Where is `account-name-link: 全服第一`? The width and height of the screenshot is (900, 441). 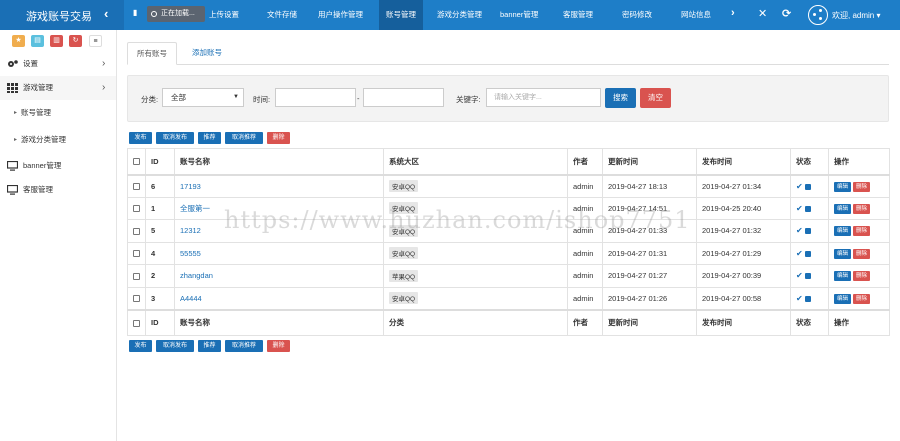
account-name-link: 全服第一 is located at coordinates (195, 208).